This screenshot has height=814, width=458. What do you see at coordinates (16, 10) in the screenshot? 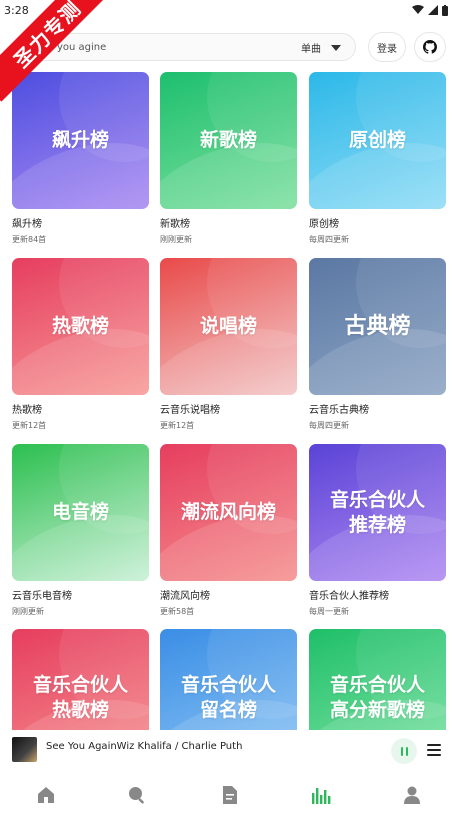
I see `status-time: 3:28` at bounding box center [16, 10].